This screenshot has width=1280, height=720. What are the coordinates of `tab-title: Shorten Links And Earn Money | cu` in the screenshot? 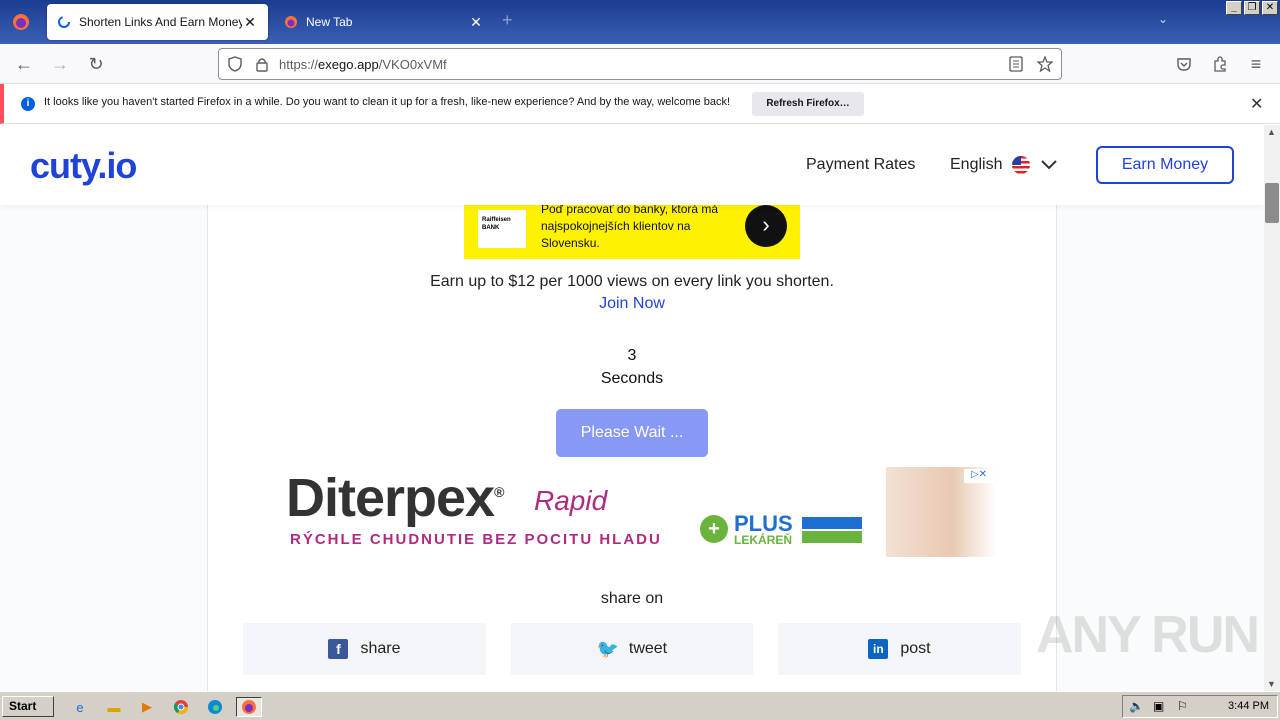 It's located at (160, 22).